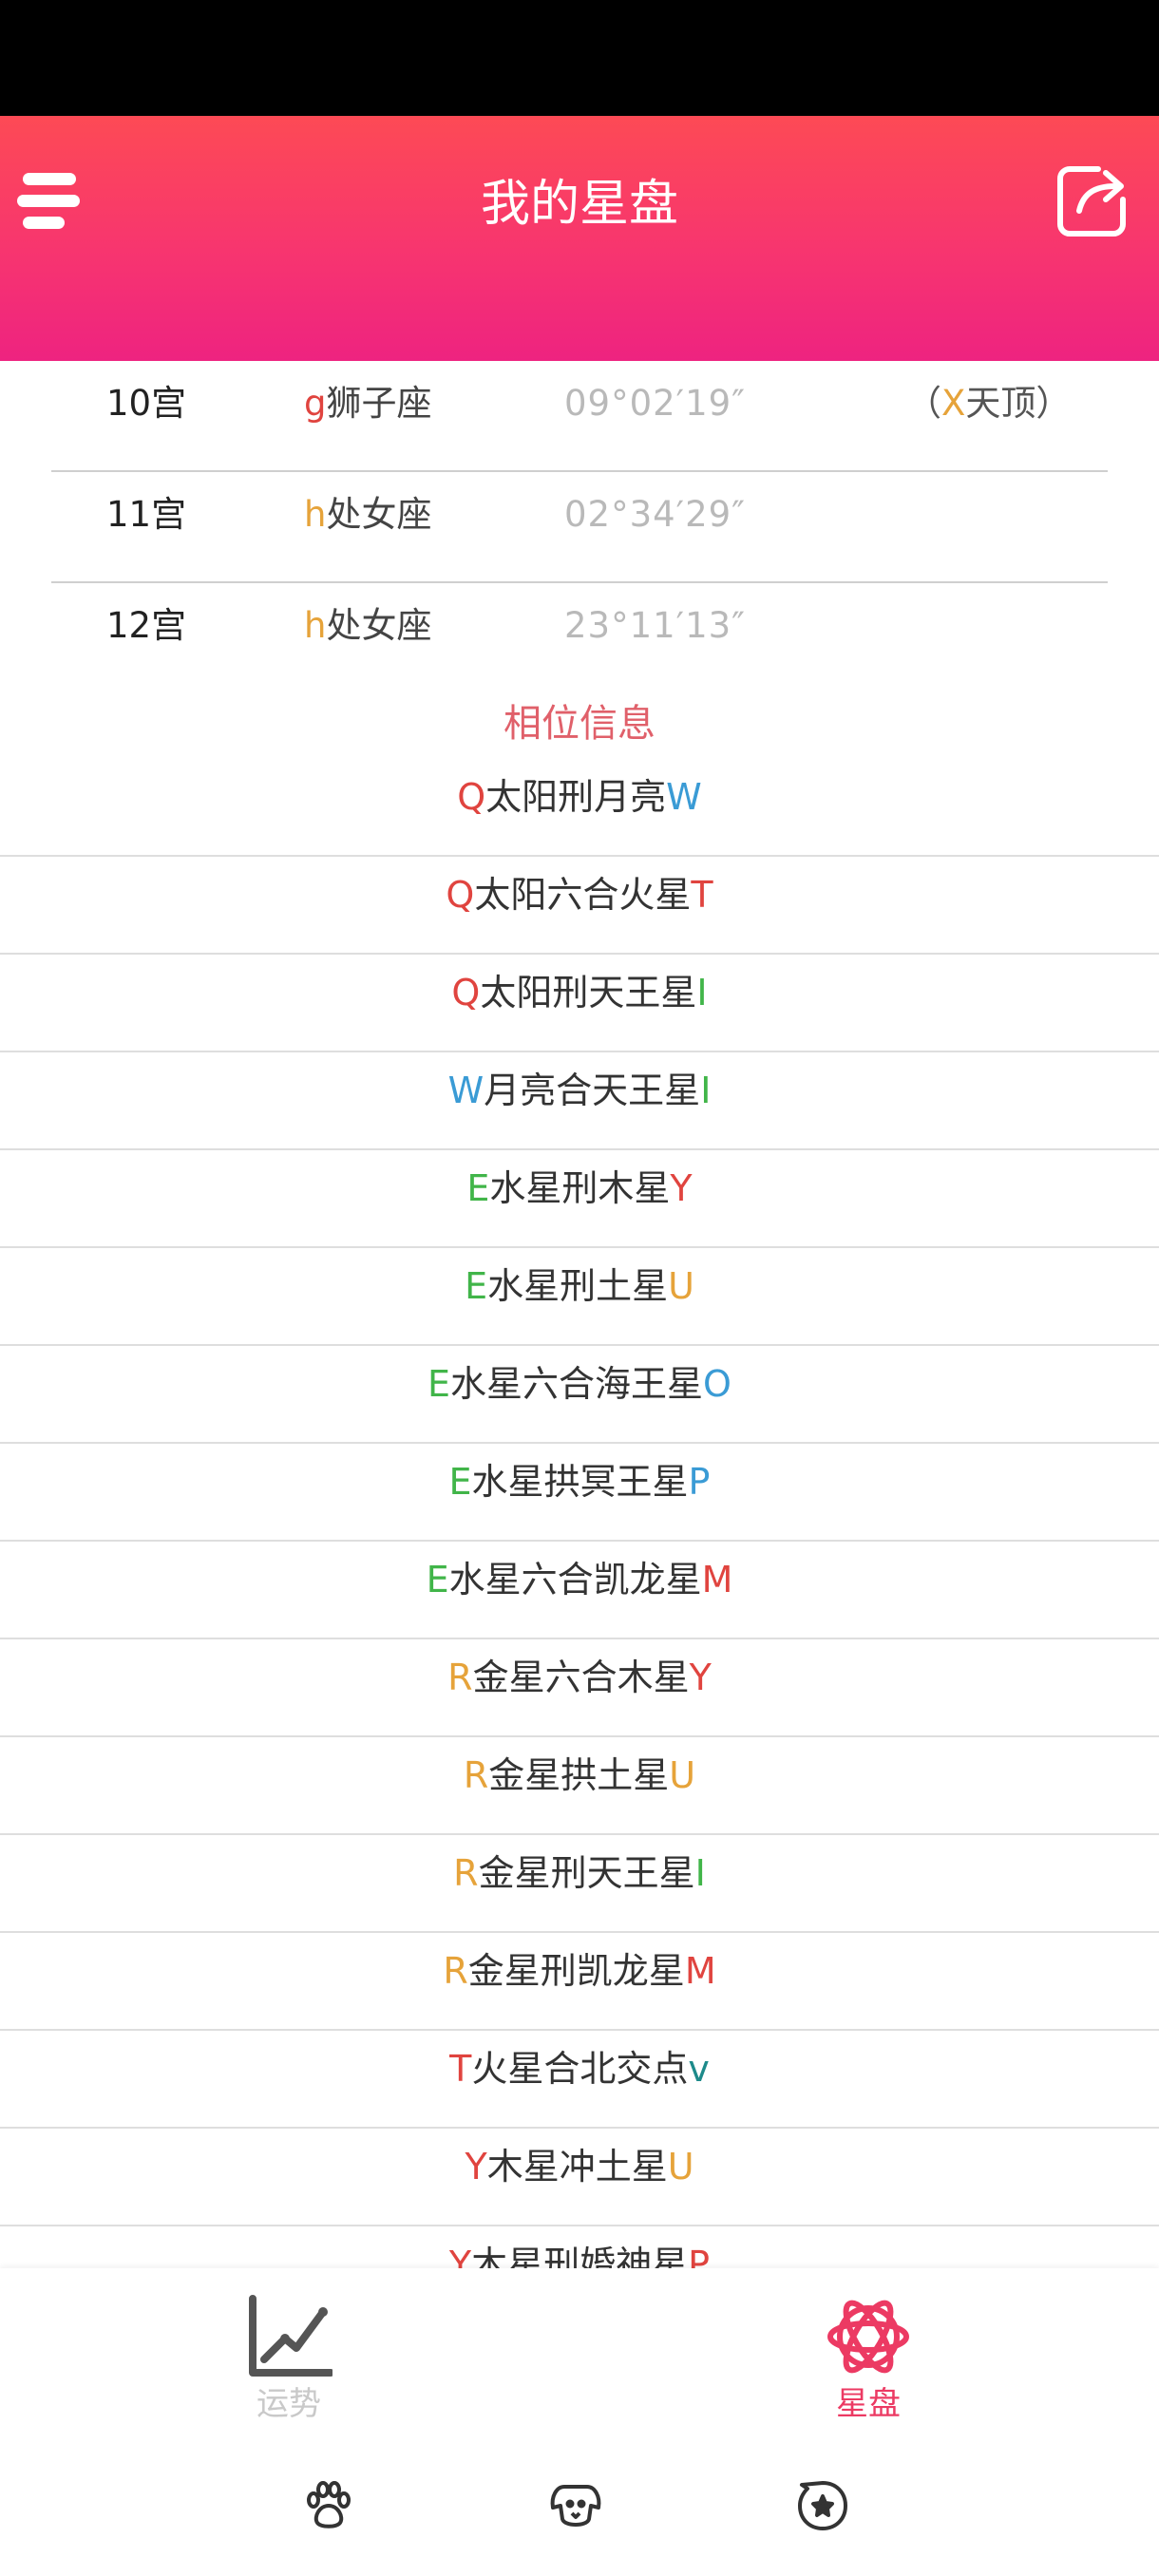 The width and height of the screenshot is (1159, 2576). Describe the element at coordinates (579, 238) in the screenshot. I see `app-header: 我的星盘` at that location.